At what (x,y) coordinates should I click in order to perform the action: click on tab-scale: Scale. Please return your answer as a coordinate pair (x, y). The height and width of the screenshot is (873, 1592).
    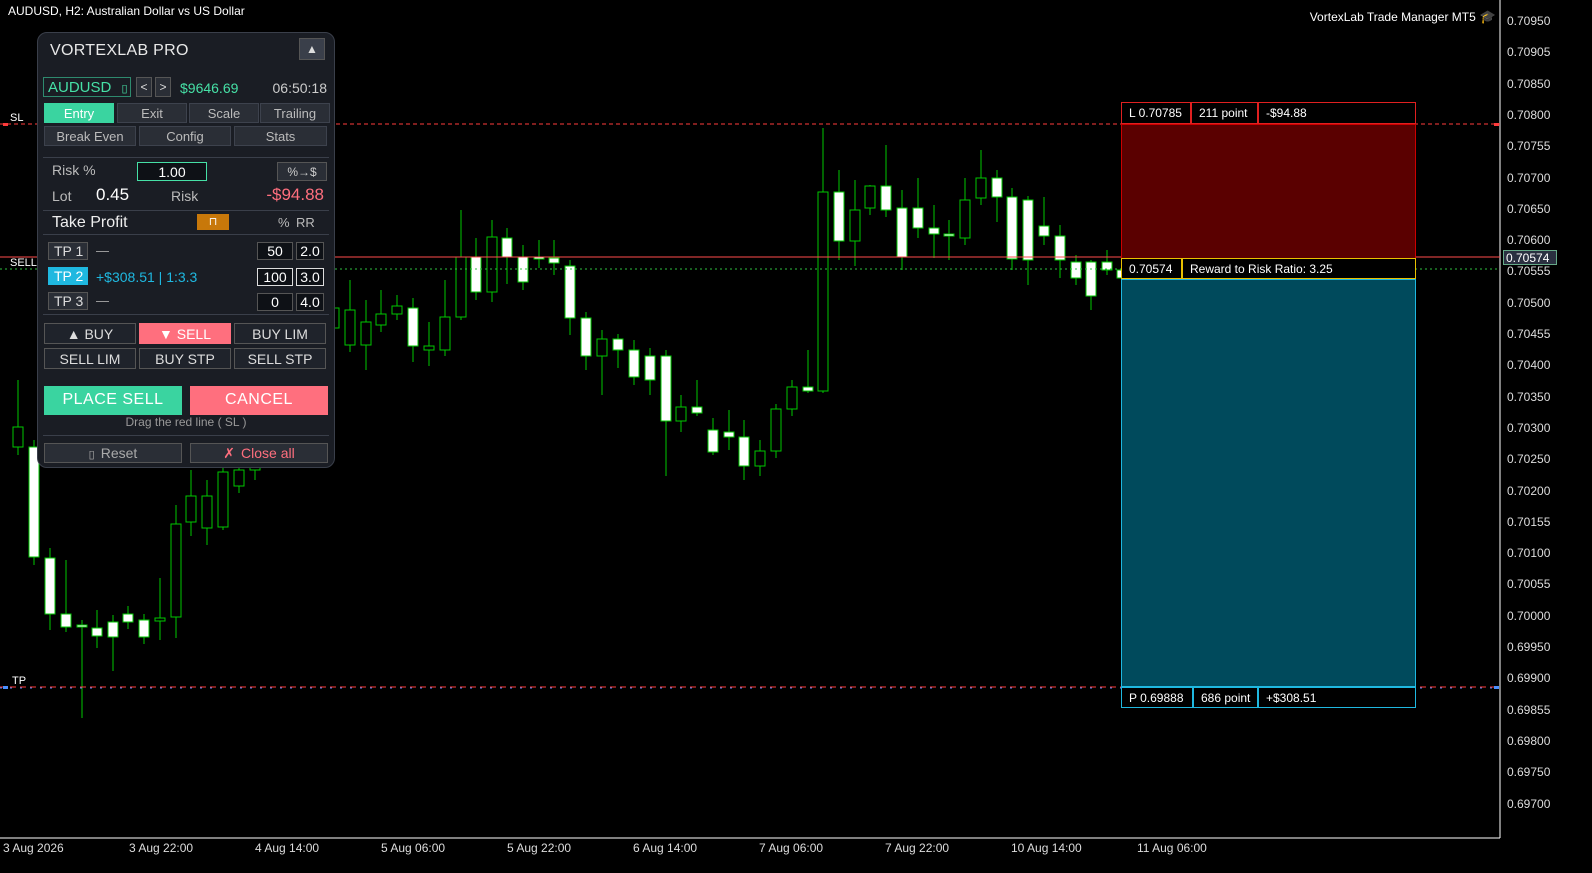
    Looking at the image, I should click on (224, 113).